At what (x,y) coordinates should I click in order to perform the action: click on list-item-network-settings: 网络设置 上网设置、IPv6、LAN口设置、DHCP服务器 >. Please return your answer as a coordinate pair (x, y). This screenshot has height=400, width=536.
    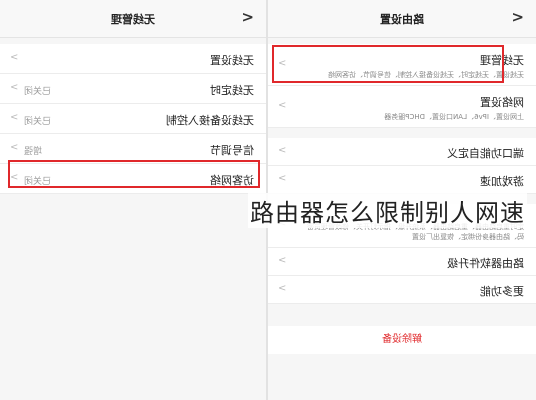
    Looking at the image, I should click on (402, 107).